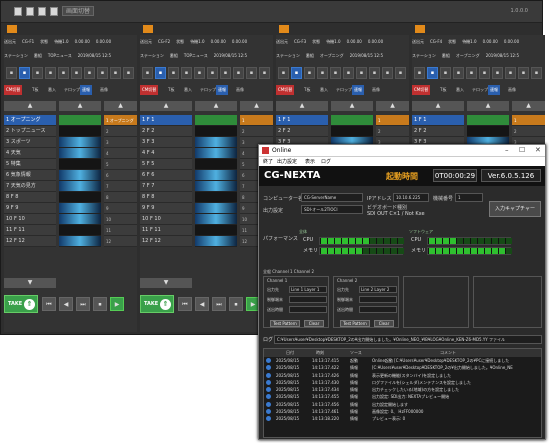 The width and height of the screenshot is (549, 443). I want to click on list-item: 3 F 3, so click(166, 142).